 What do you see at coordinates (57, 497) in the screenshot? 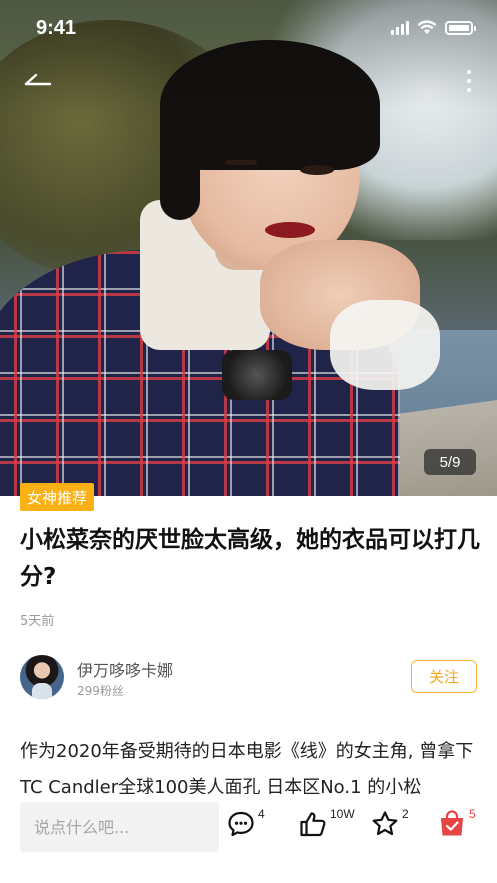
I see `category-tag: 女神推荐` at bounding box center [57, 497].